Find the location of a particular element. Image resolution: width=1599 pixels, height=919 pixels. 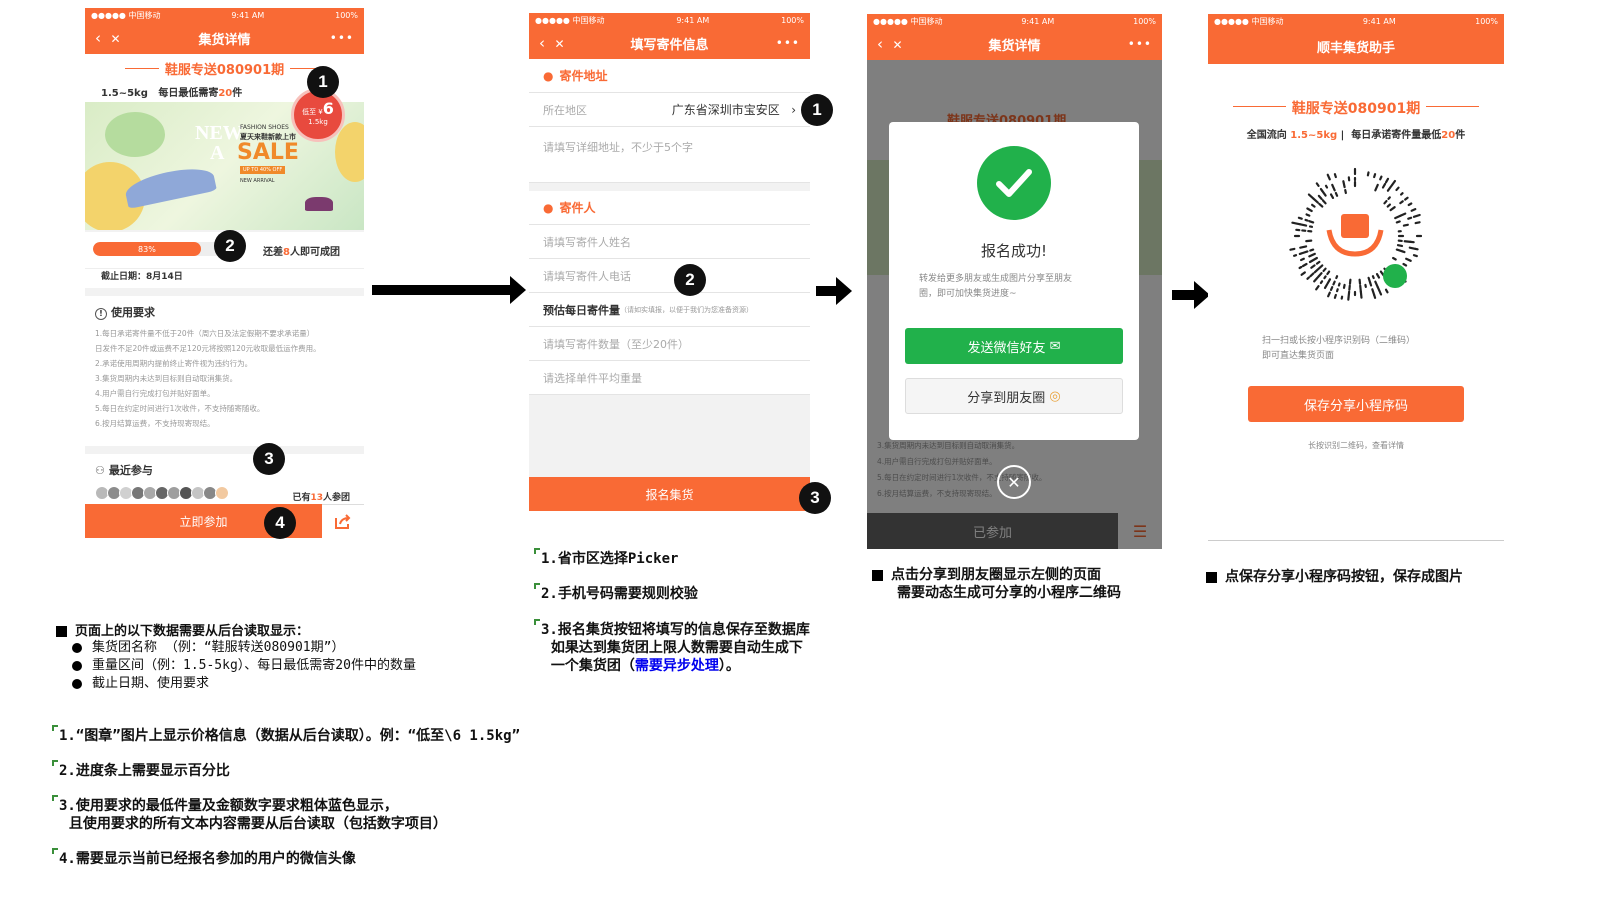

save-code-button: 保存分享小程序码 is located at coordinates (1356, 404).